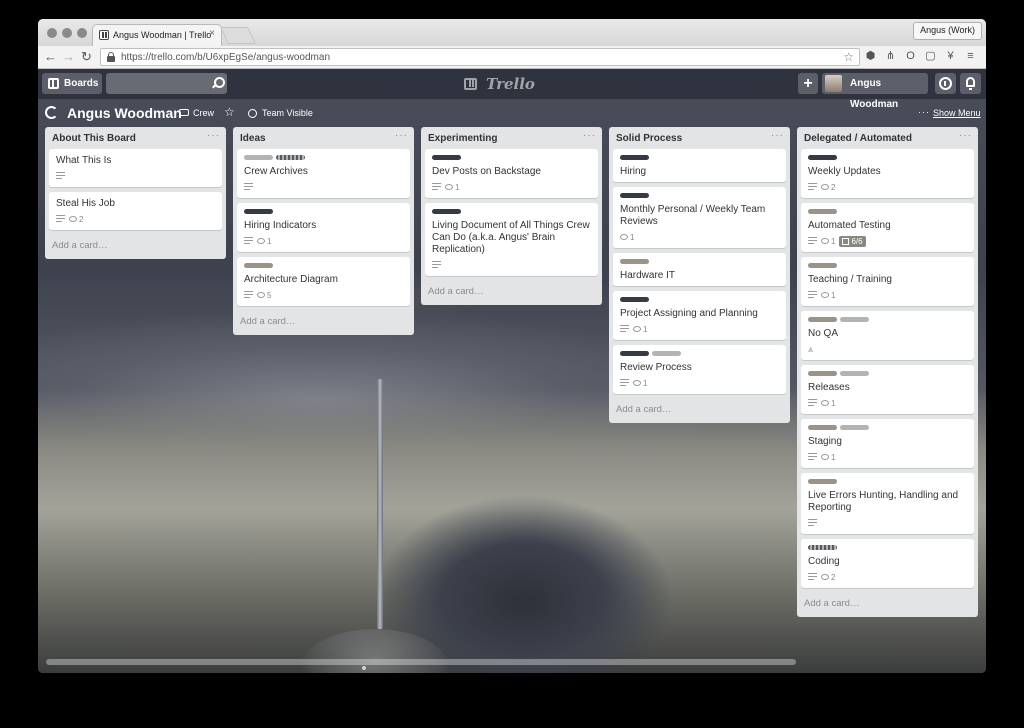 This screenshot has width=1024, height=728. What do you see at coordinates (84, 160) in the screenshot?
I see `card-title: What This Is` at bounding box center [84, 160].